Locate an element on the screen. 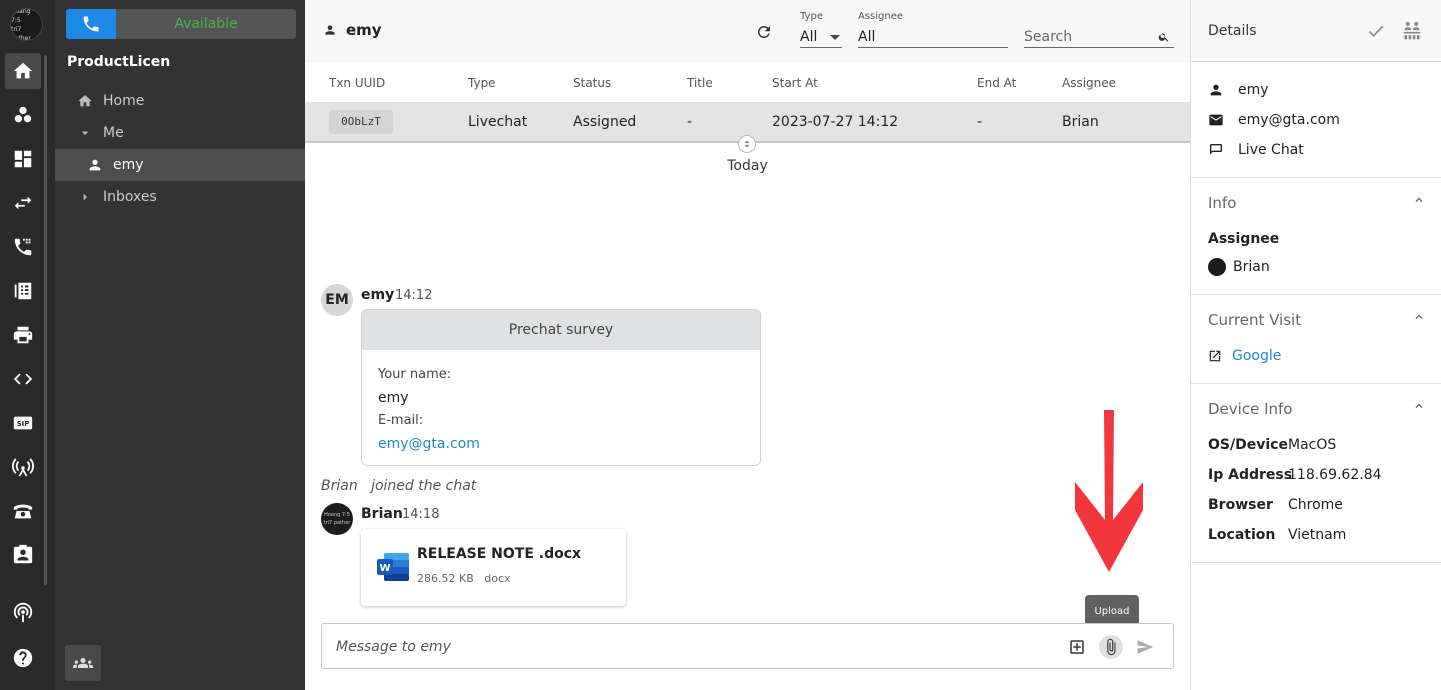  row-end-at: - is located at coordinates (980, 122).